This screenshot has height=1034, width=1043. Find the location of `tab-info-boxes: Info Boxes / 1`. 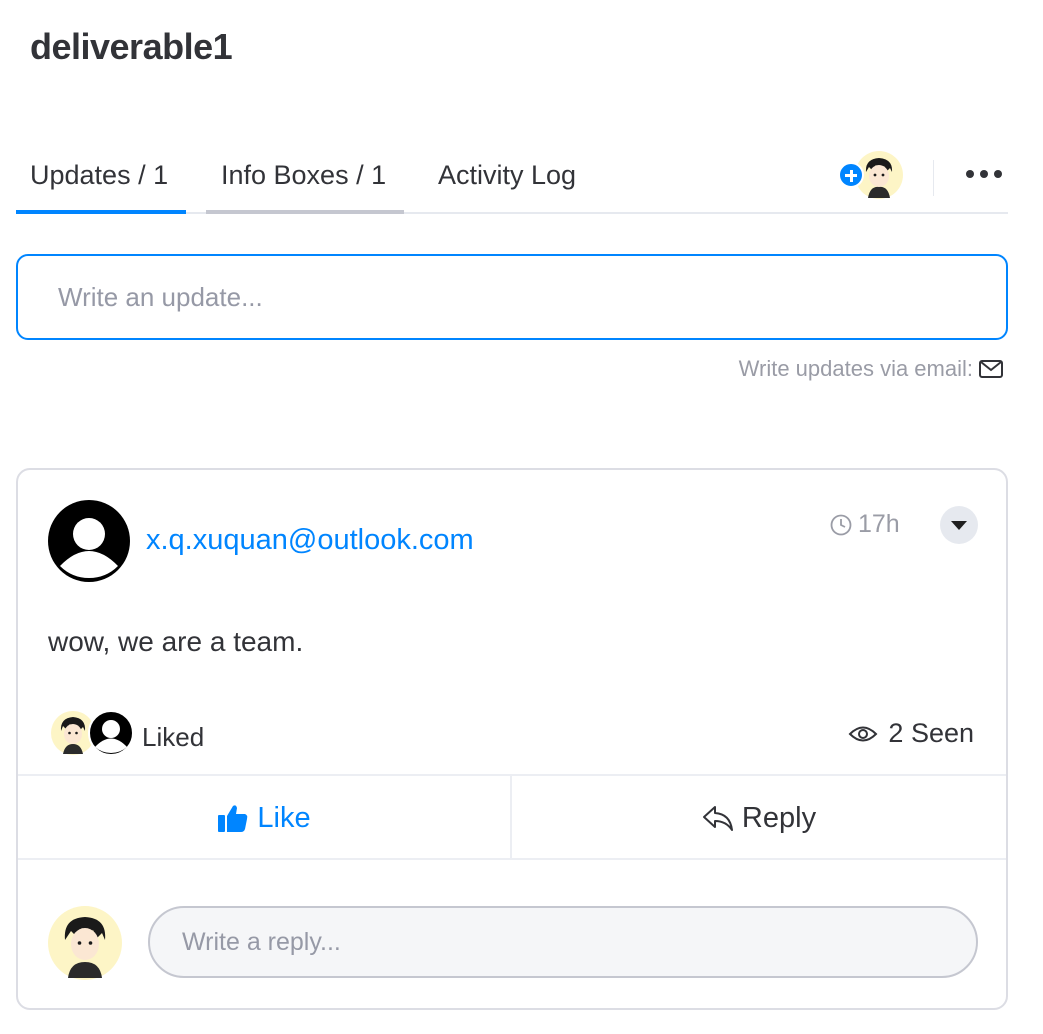

tab-info-boxes: Info Boxes / 1 is located at coordinates (305, 182).